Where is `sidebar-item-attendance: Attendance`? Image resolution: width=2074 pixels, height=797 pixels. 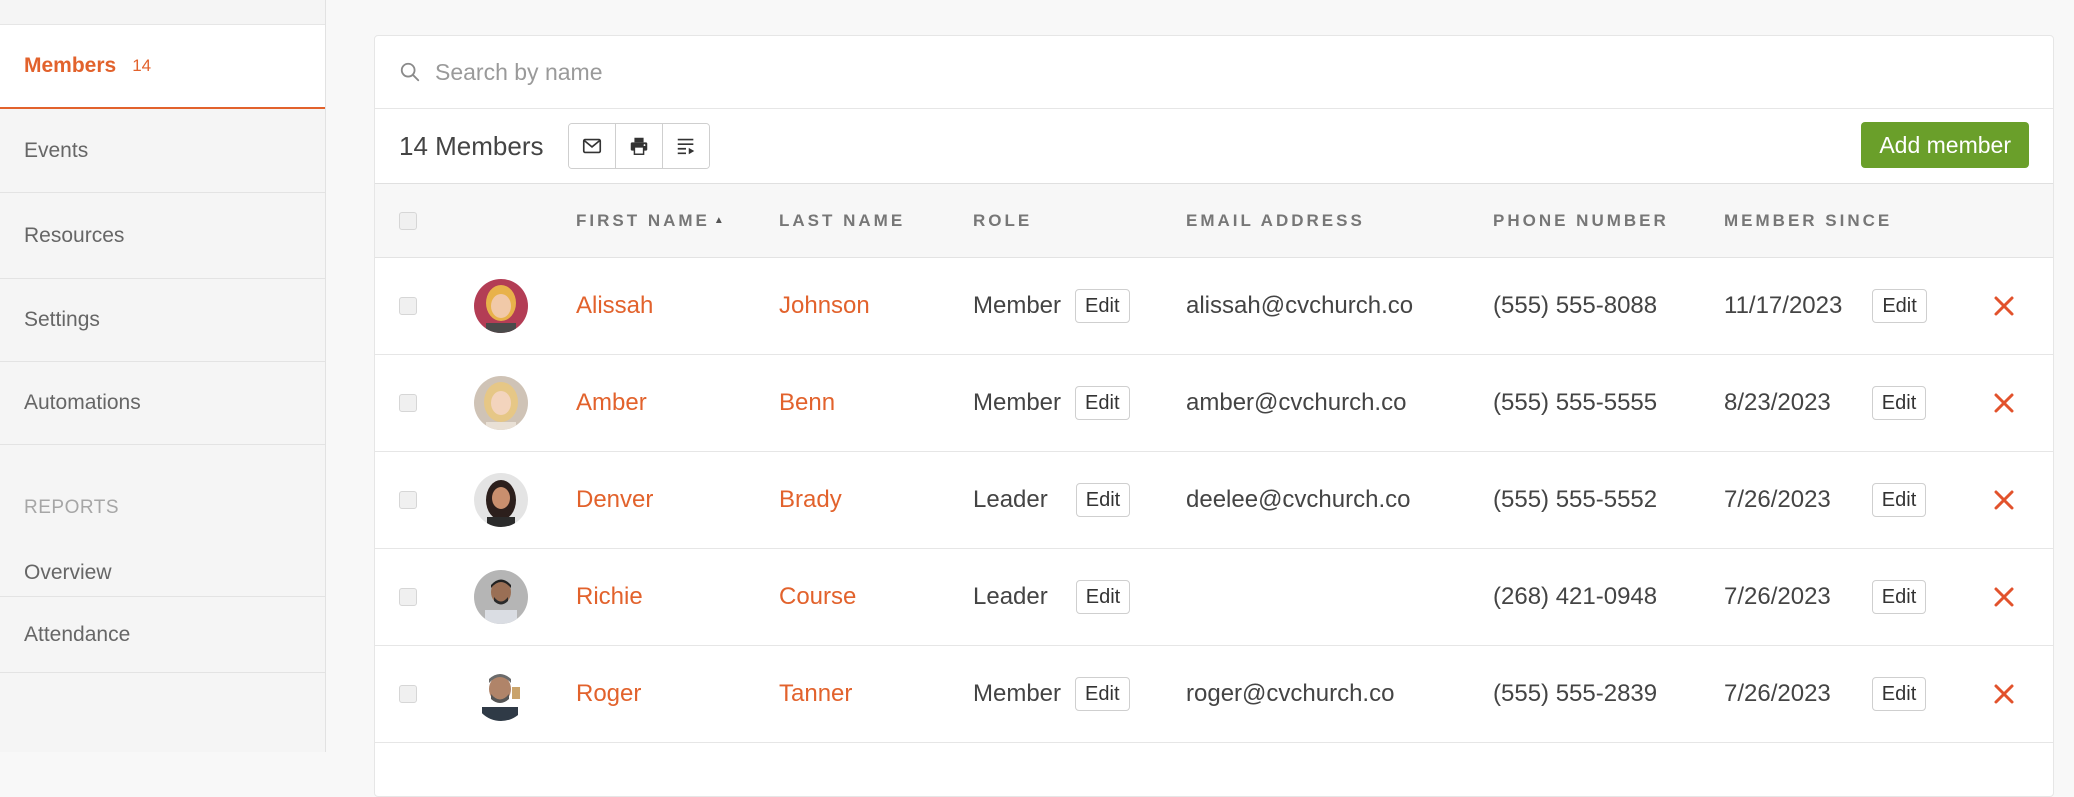 sidebar-item-attendance: Attendance is located at coordinates (162, 635).